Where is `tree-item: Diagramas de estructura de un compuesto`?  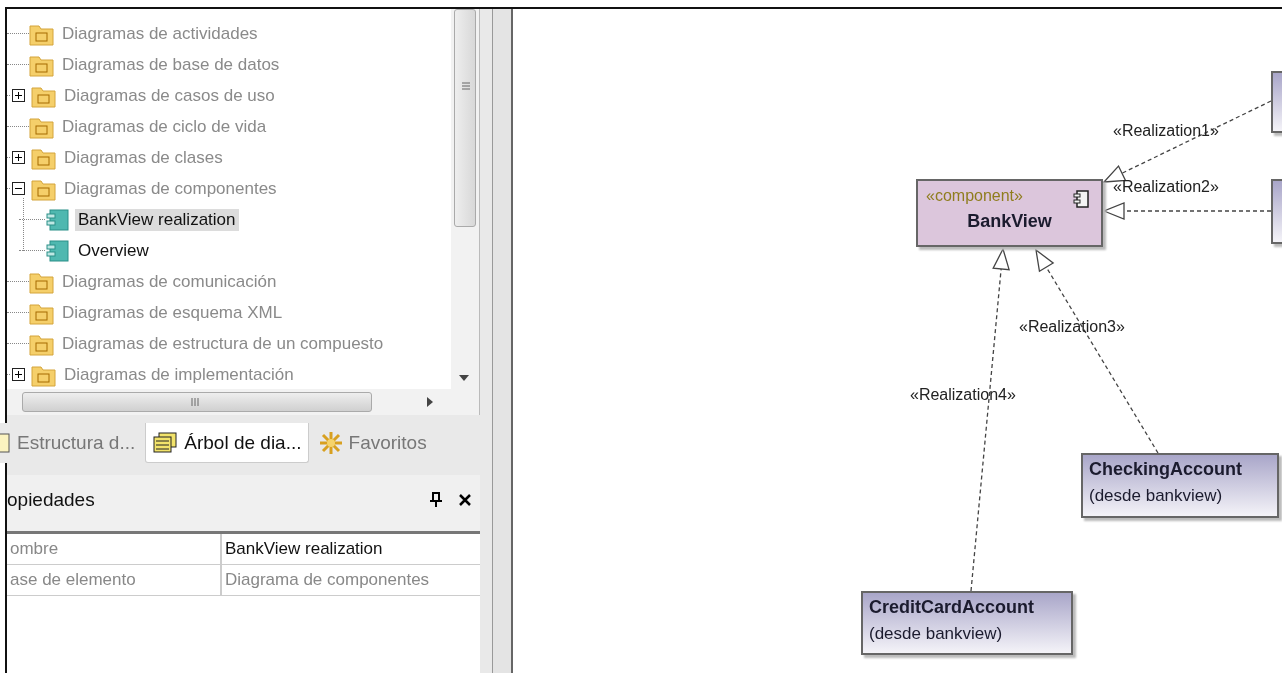
tree-item: Diagramas de estructura de un compuesto is located at coordinates (223, 343).